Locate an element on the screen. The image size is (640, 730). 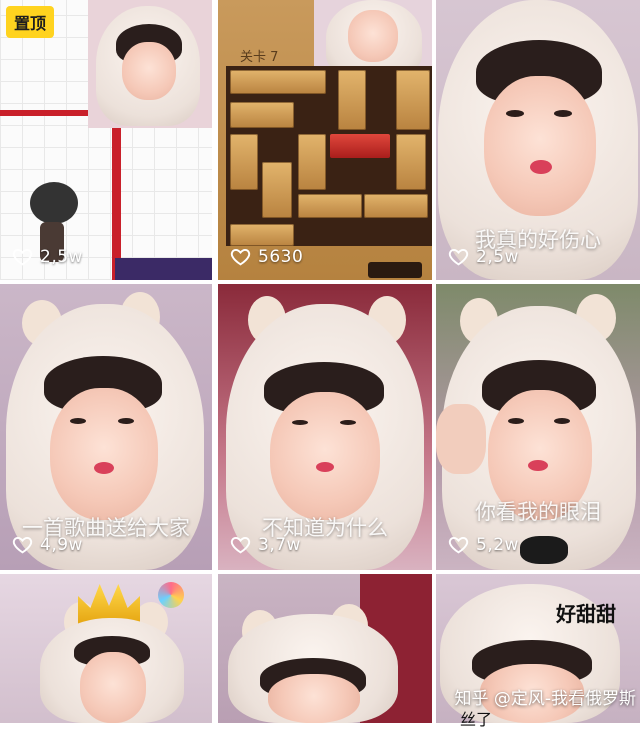
video-tile-2: 关卡 7 5630 is located at coordinates (325, 140).